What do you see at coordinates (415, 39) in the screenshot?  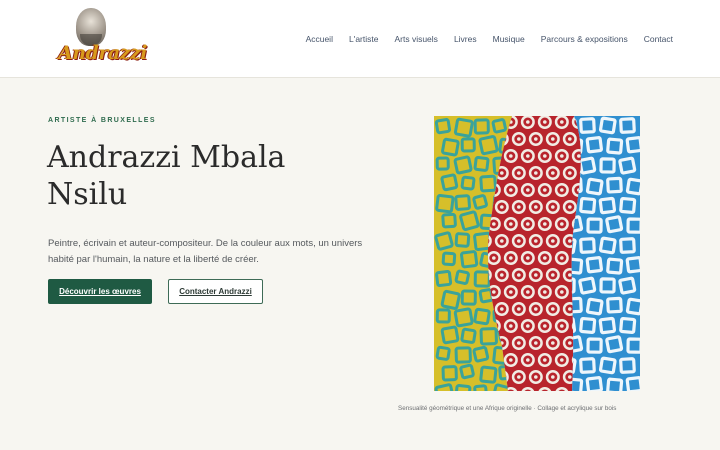 I see `nav-arts-visuels: Arts visuels` at bounding box center [415, 39].